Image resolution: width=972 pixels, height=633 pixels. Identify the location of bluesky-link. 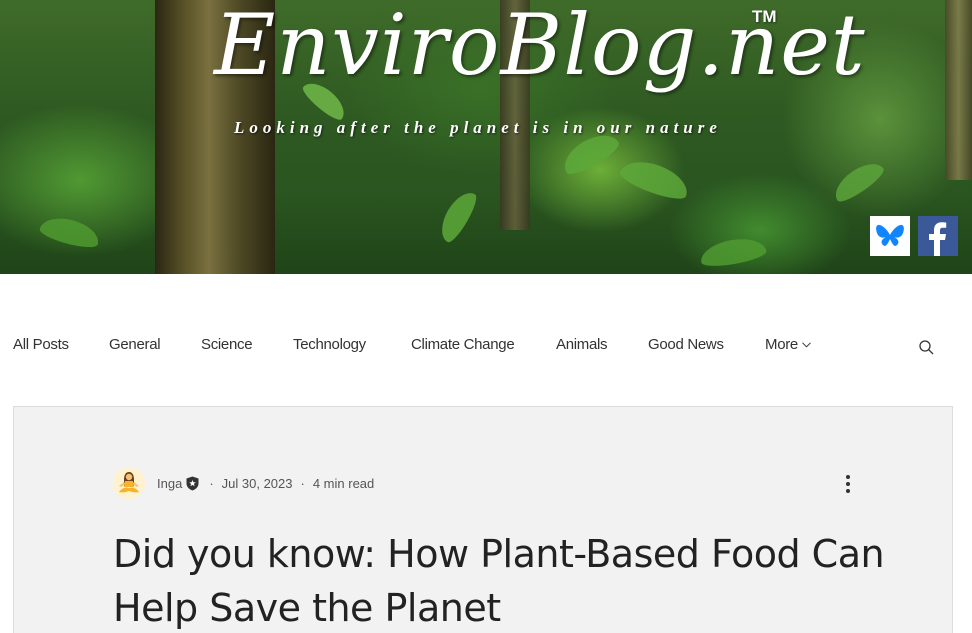
(890, 236).